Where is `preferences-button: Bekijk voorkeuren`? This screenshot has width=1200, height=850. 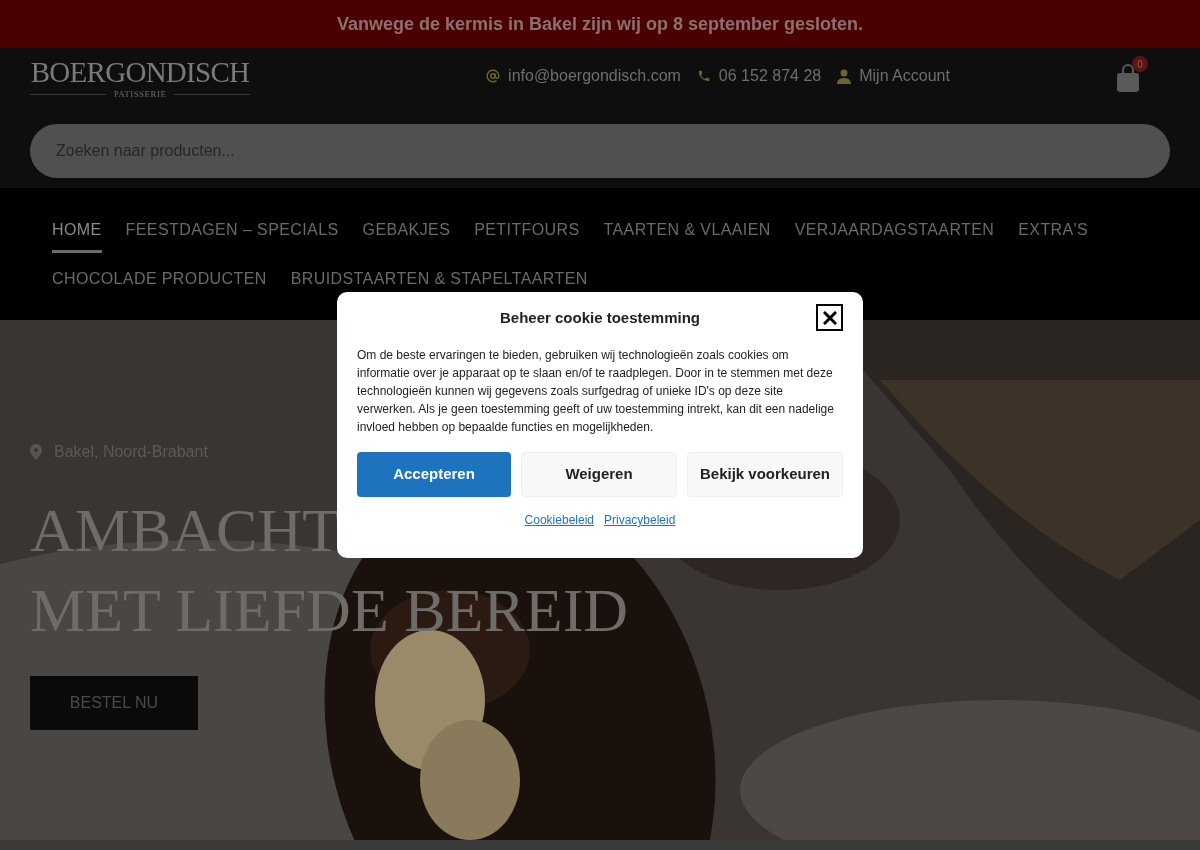 preferences-button: Bekijk voorkeuren is located at coordinates (765, 474).